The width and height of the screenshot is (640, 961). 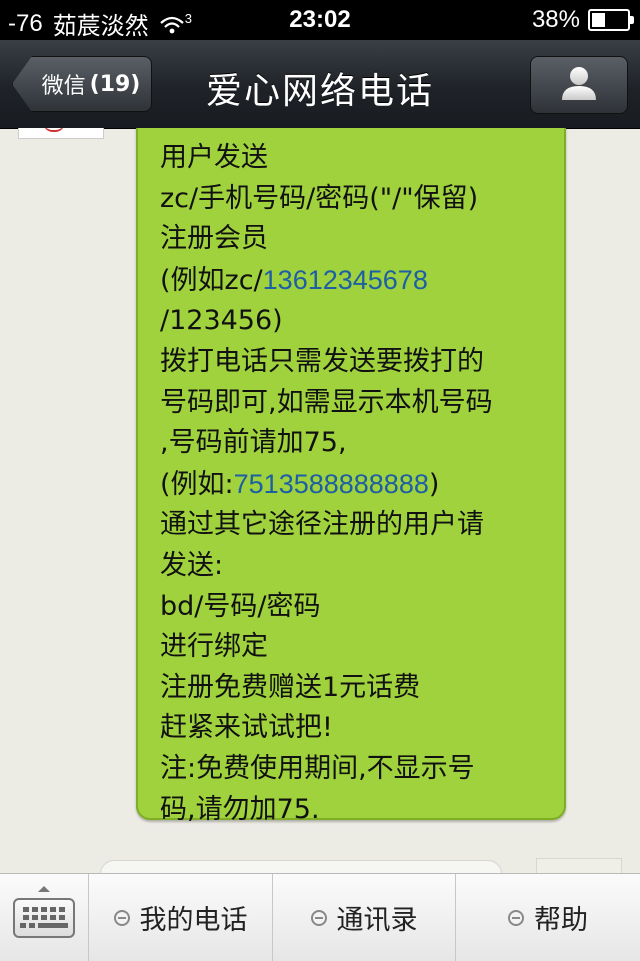 I want to click on message-text: 用户发送, so click(x=214, y=157).